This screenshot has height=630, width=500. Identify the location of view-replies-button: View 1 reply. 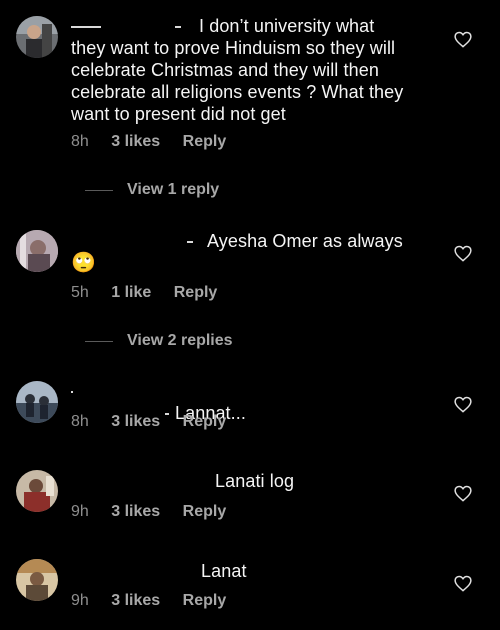
(152, 190).